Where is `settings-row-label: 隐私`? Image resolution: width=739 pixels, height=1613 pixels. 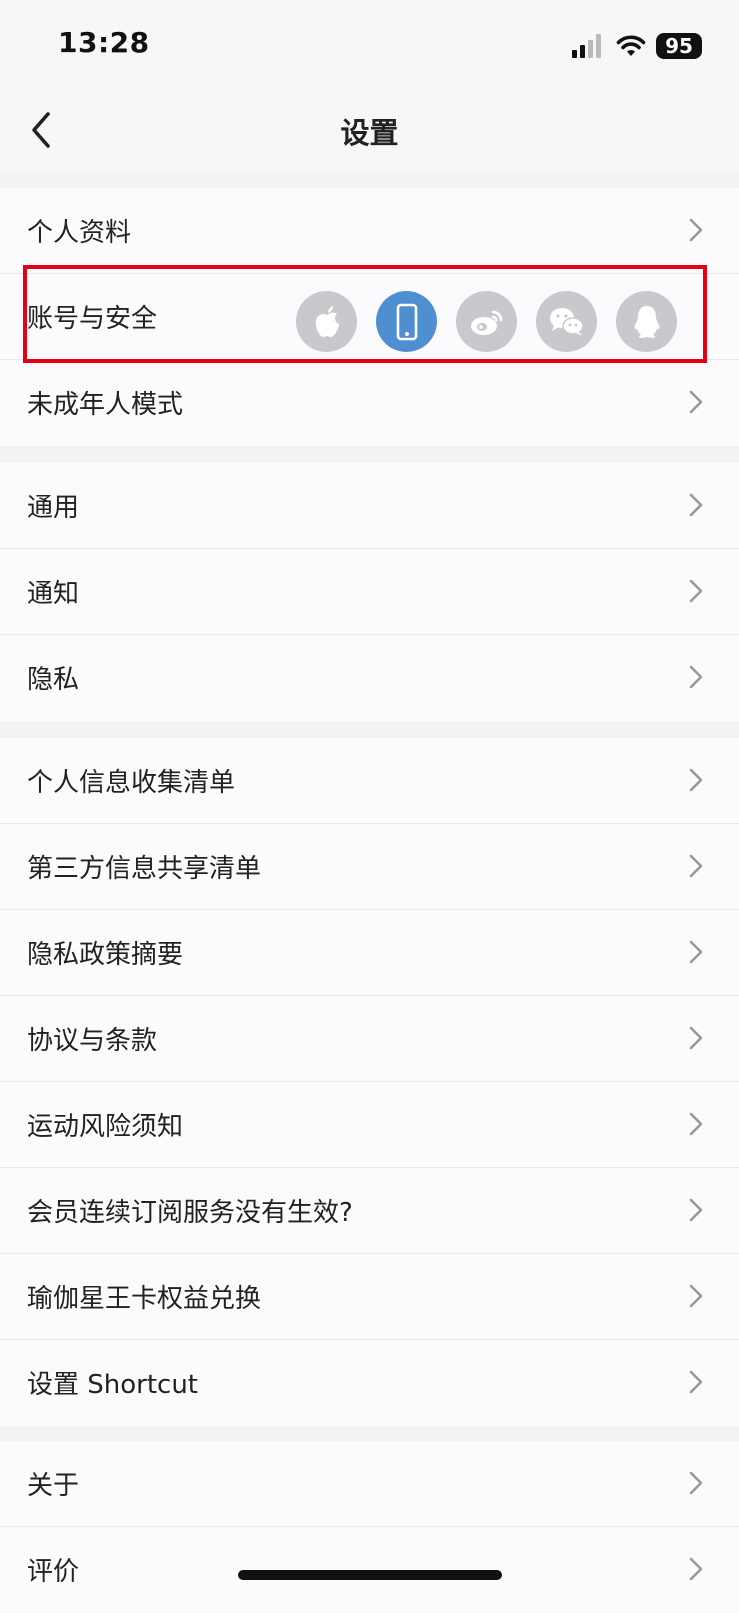
settings-row-label: 隐私 is located at coordinates (53, 680).